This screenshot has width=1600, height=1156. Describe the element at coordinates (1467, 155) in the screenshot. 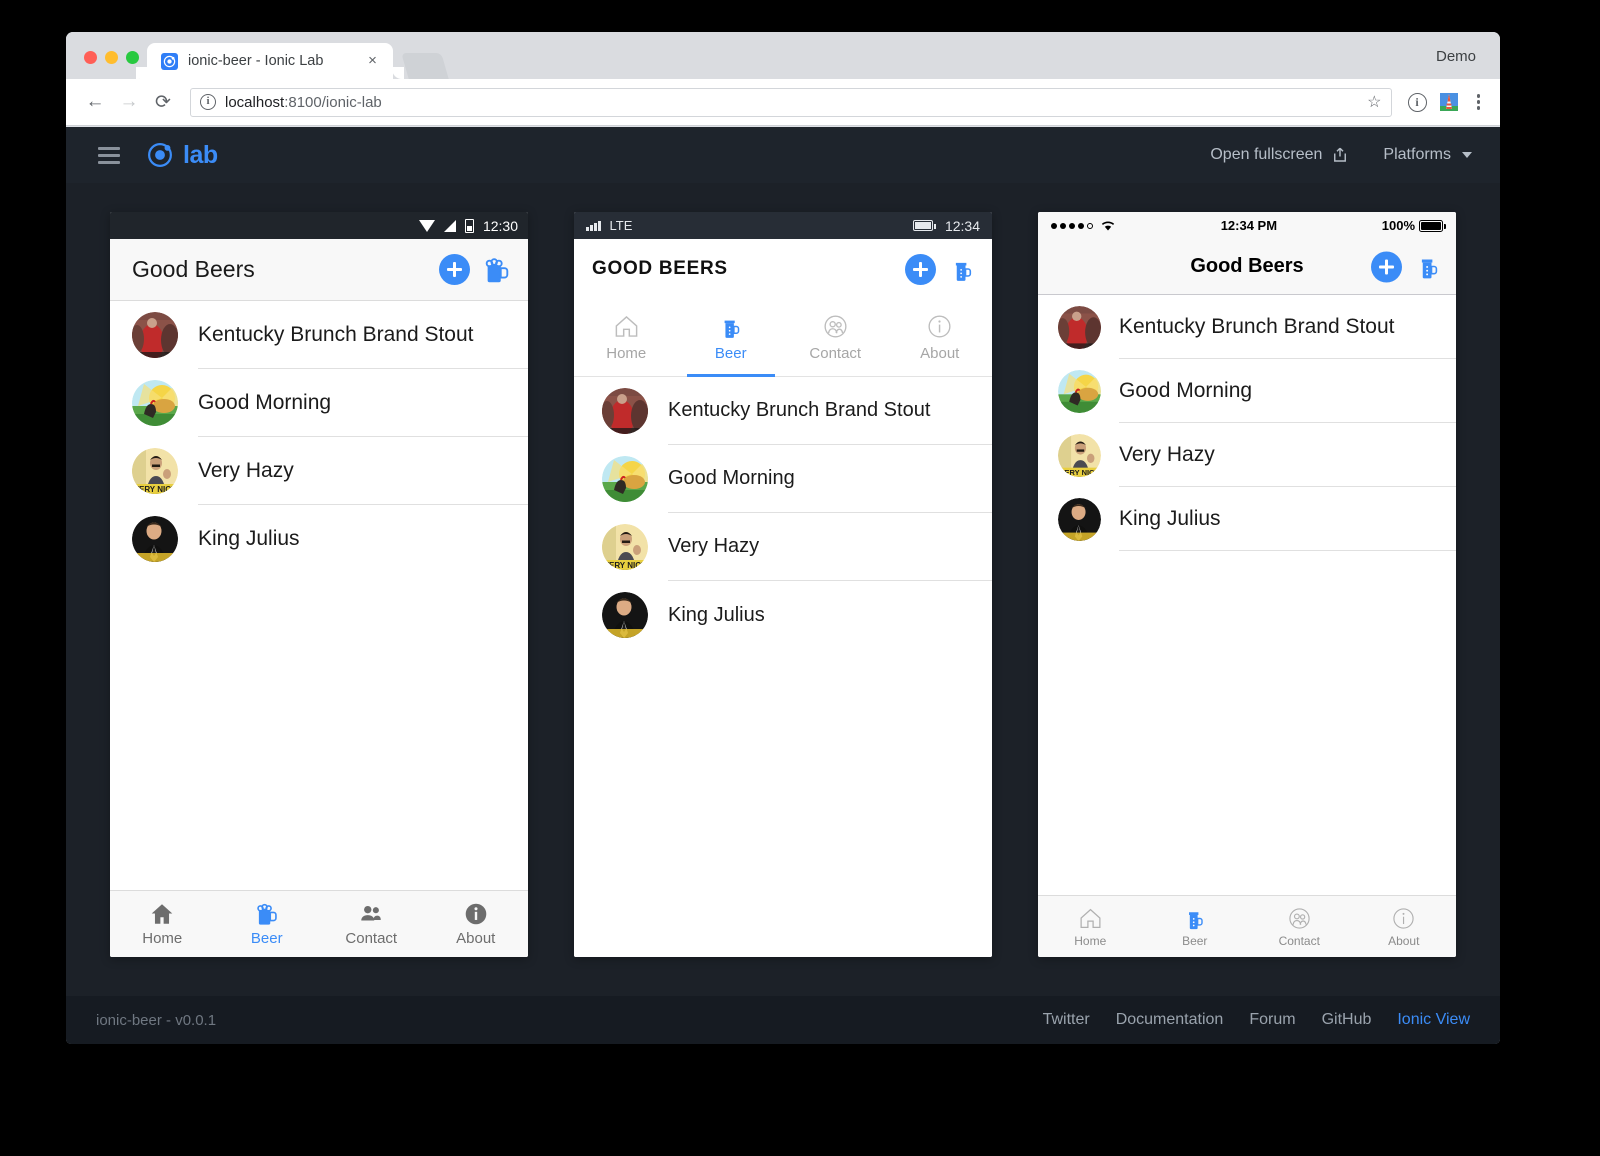

I see `chevron-down-icon` at that location.